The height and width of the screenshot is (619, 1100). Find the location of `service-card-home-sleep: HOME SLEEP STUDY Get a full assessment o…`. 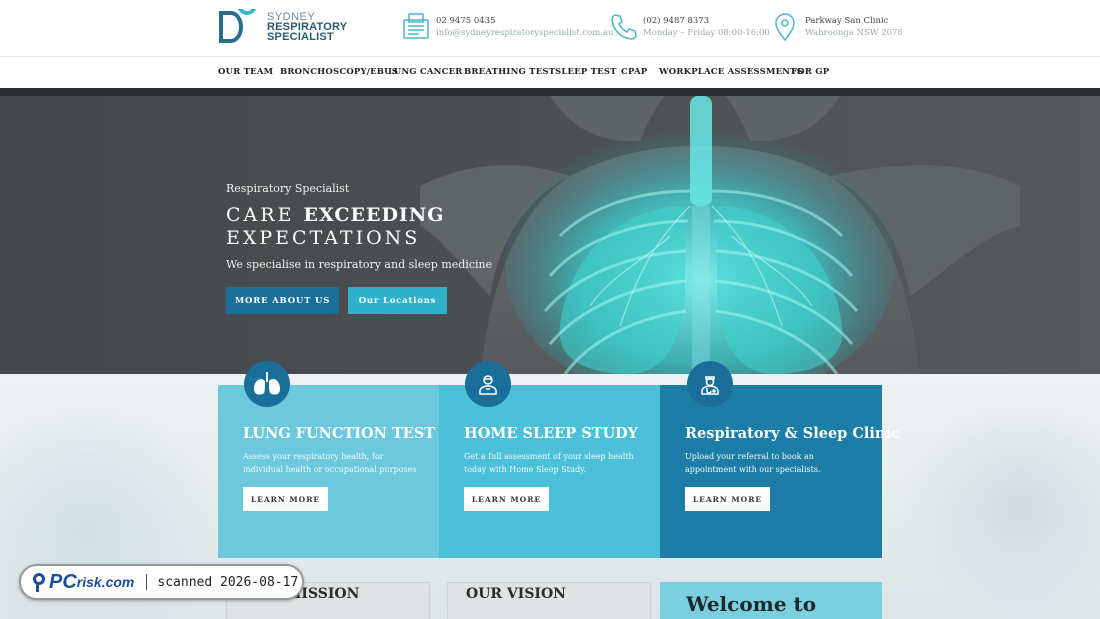

service-card-home-sleep: HOME SLEEP STUDY Get a full assessment o… is located at coordinates (550, 471).